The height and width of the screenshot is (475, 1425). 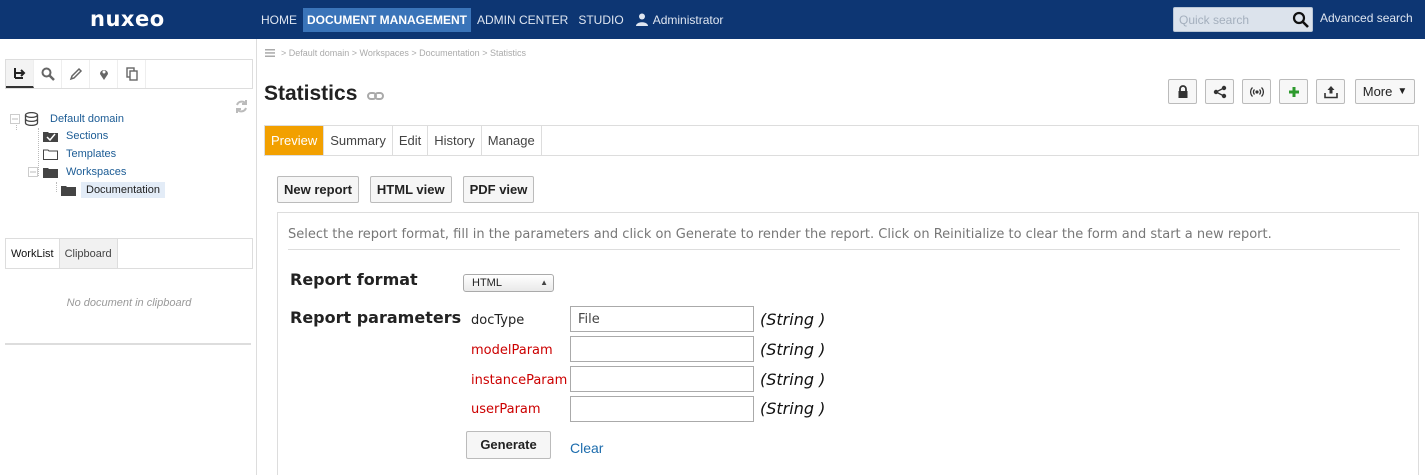 What do you see at coordinates (123, 190) in the screenshot?
I see `tree-label-selected: Documentation` at bounding box center [123, 190].